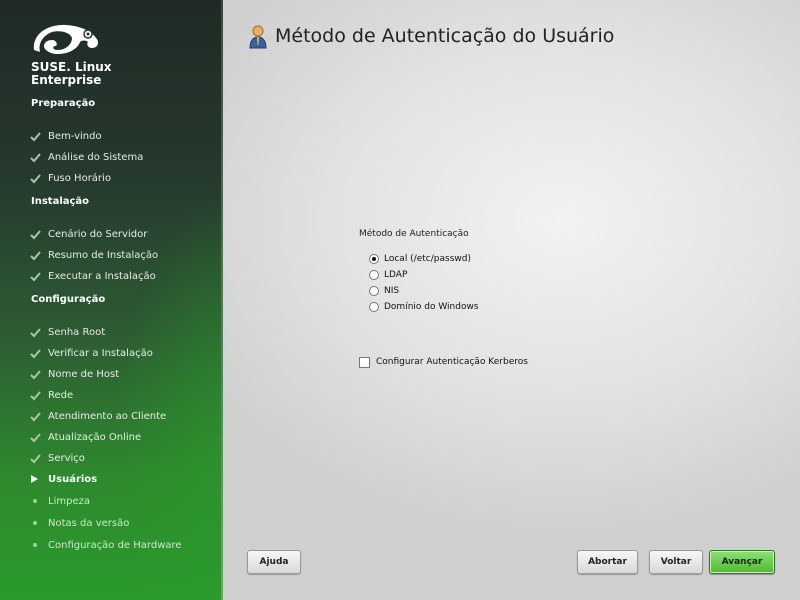 The width and height of the screenshot is (800, 600). I want to click on page-title: Método de Autenticação do Usuário, so click(445, 36).